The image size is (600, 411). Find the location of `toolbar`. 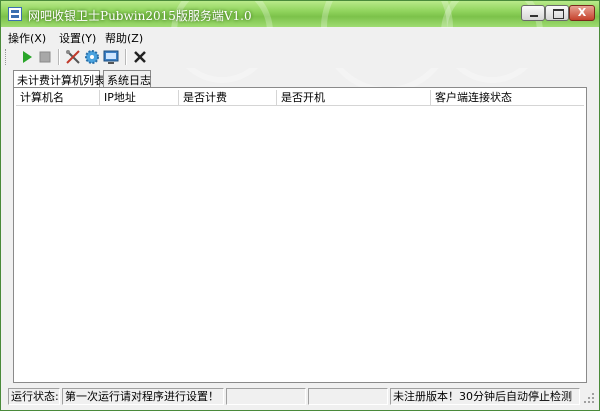

toolbar is located at coordinates (300, 57).